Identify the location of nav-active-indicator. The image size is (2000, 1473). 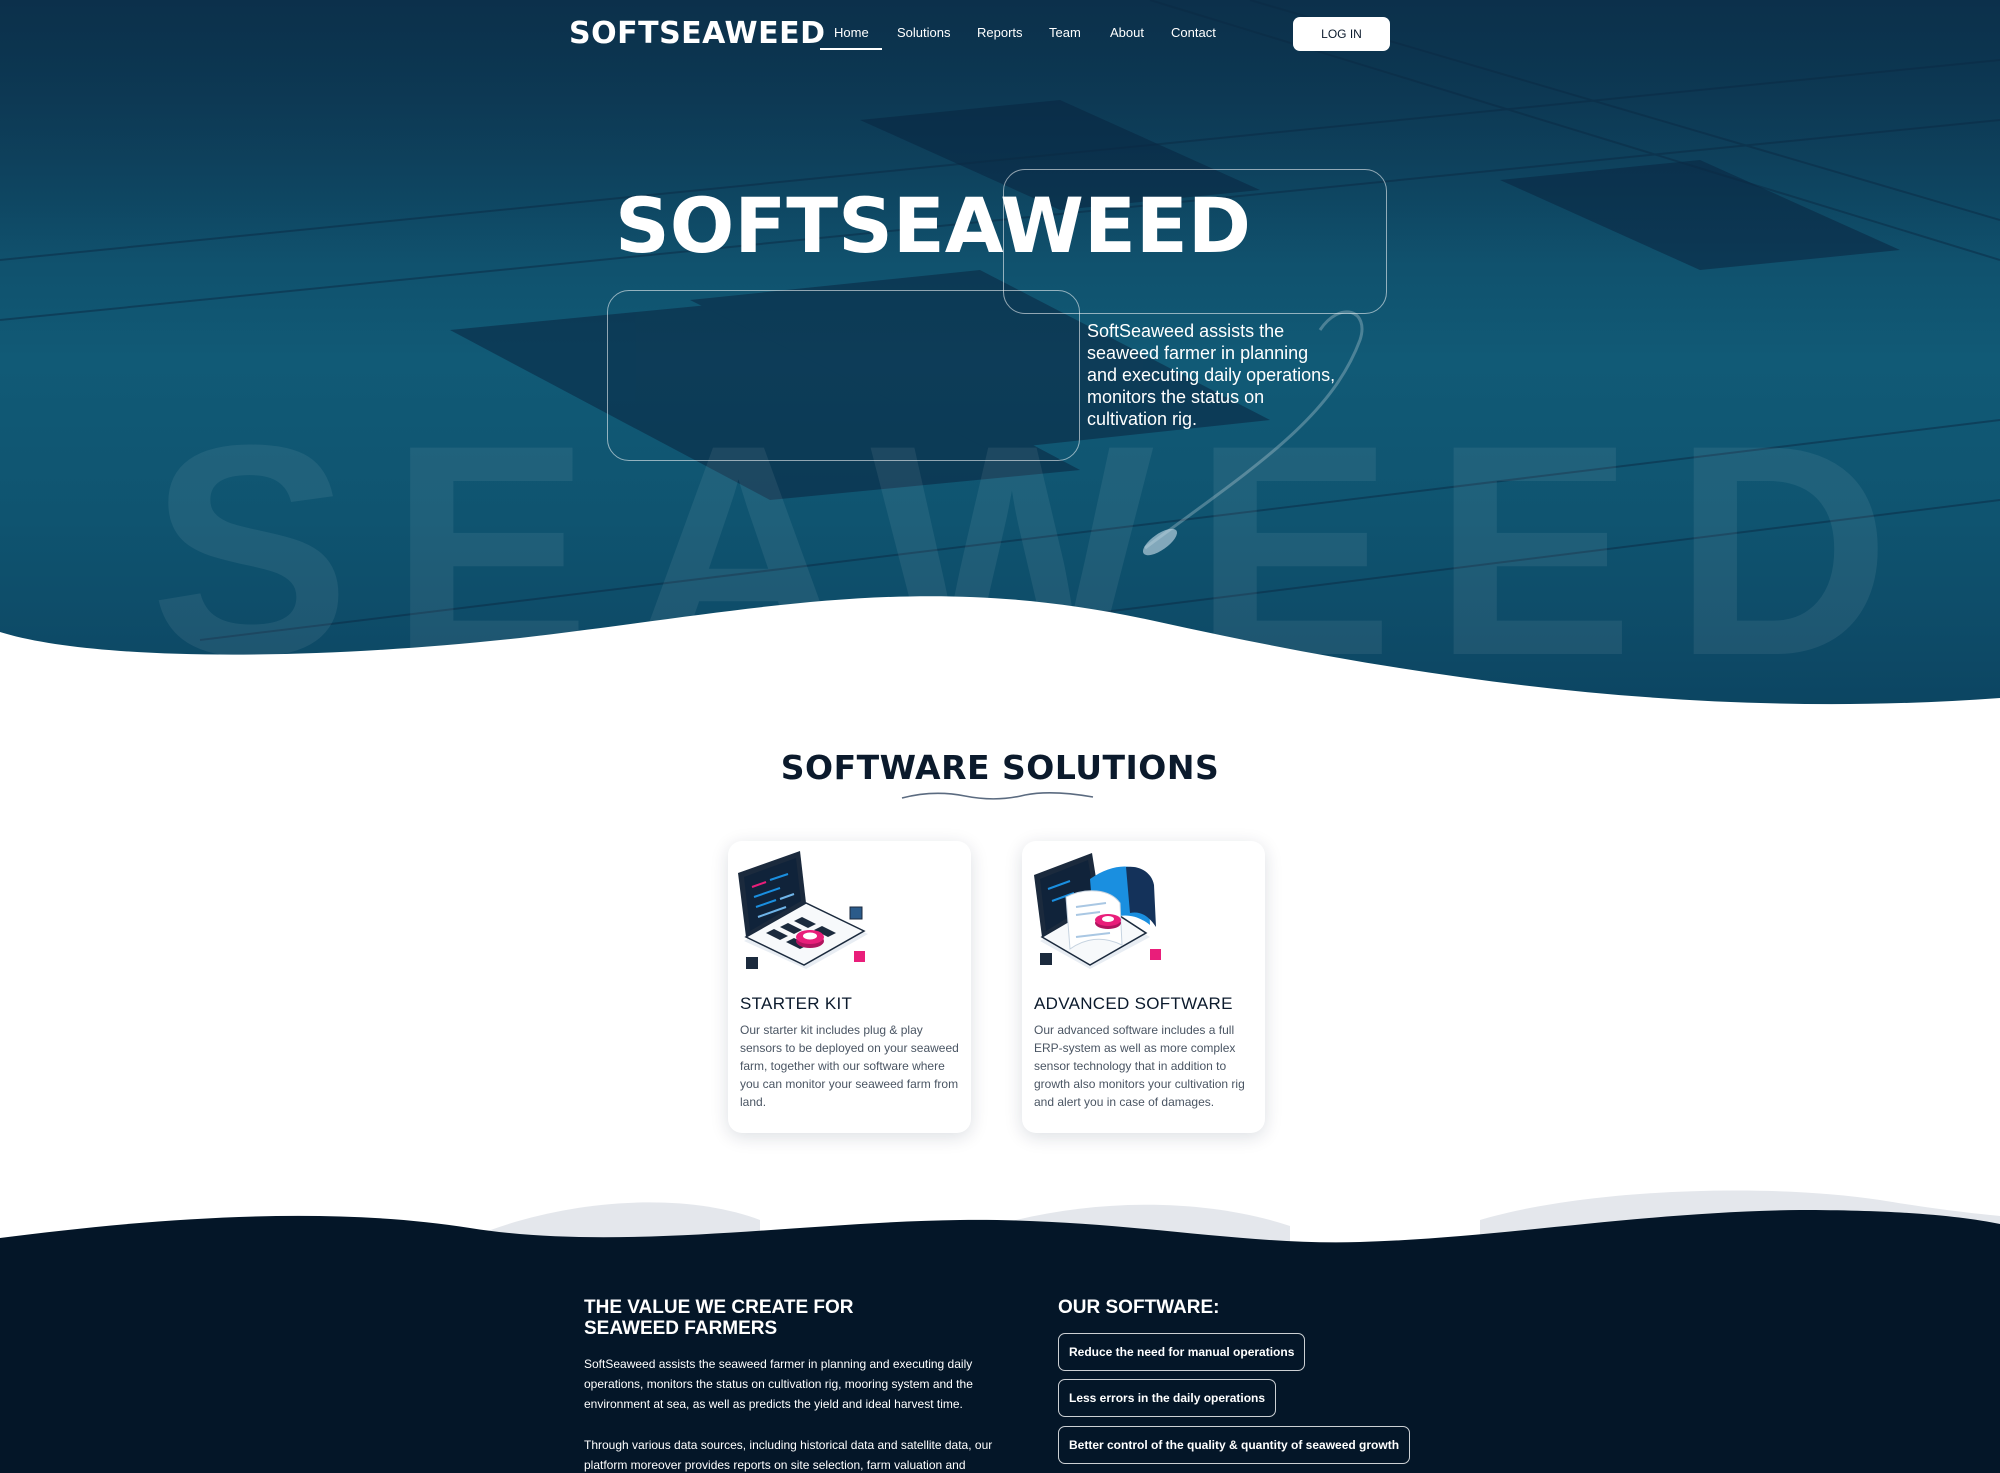
(851, 49).